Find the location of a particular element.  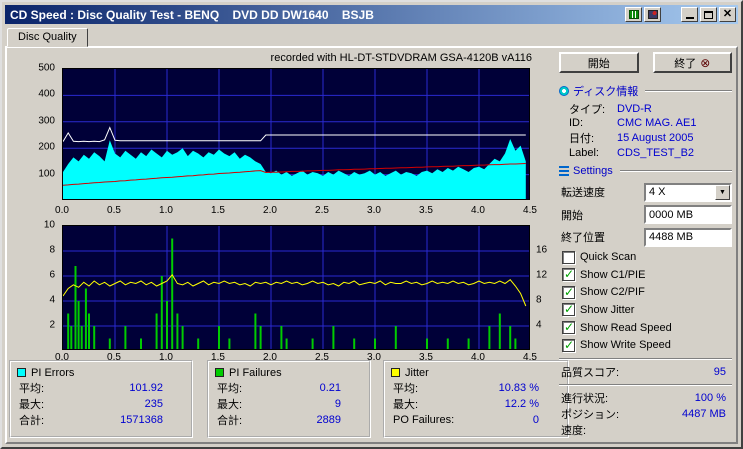

graph-icon is located at coordinates (633, 14).